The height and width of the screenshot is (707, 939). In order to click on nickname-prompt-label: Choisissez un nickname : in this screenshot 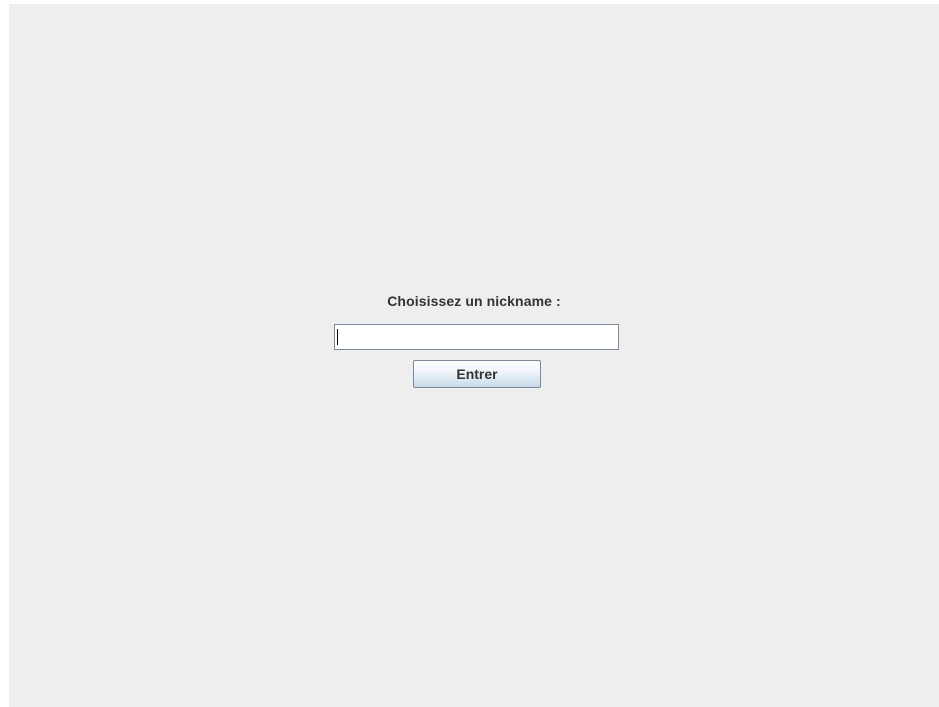, I will do `click(474, 301)`.